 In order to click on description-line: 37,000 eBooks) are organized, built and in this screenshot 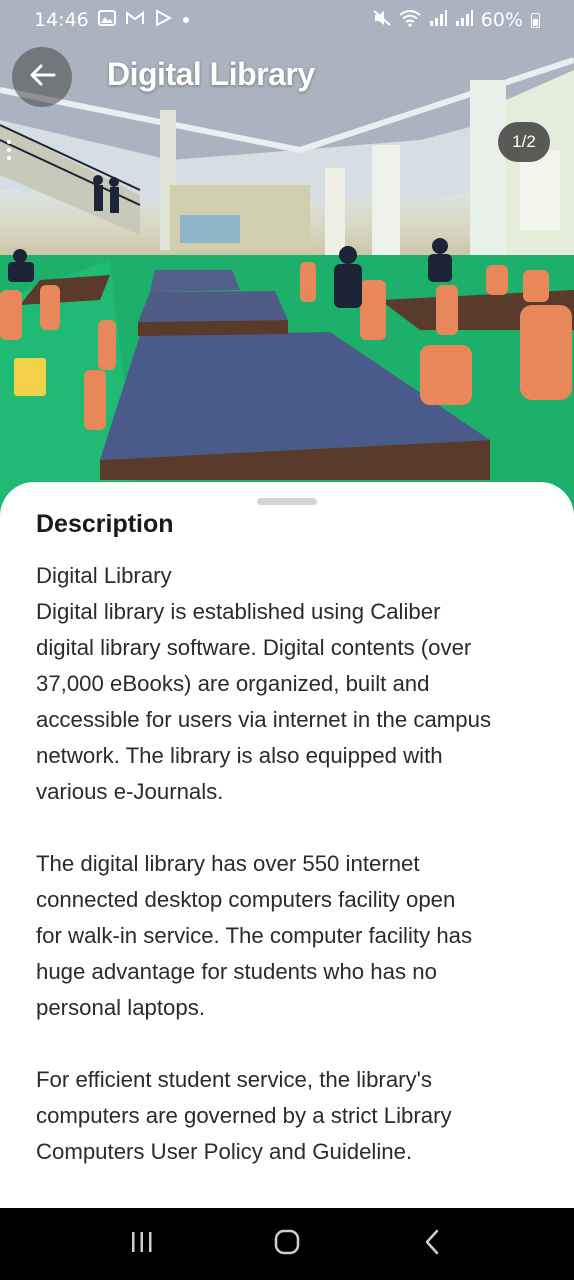, I will do `click(233, 683)`.